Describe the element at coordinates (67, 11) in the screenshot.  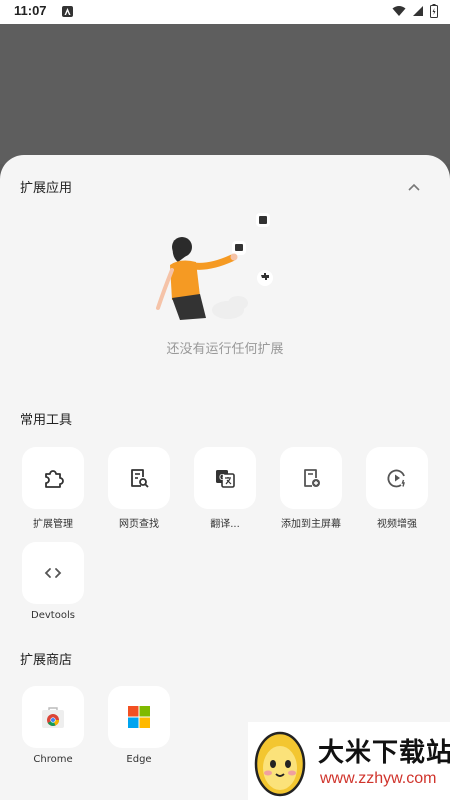
I see `notification-icon` at that location.